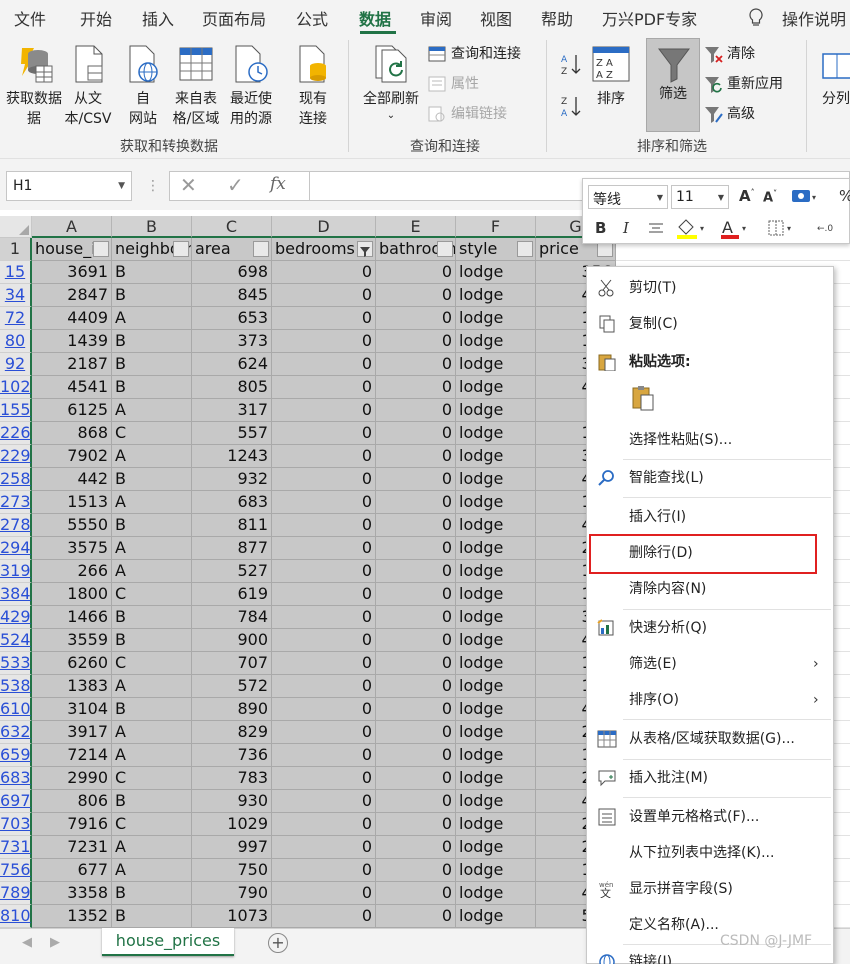  I want to click on table-cell: 1383, so click(72, 686).